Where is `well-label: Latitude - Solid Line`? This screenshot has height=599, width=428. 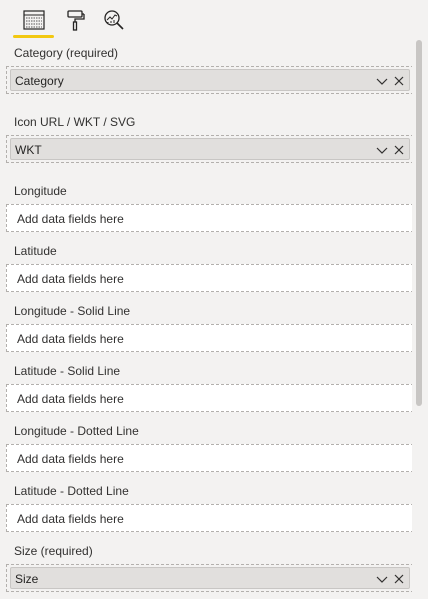 well-label: Latitude - Solid Line is located at coordinates (67, 371).